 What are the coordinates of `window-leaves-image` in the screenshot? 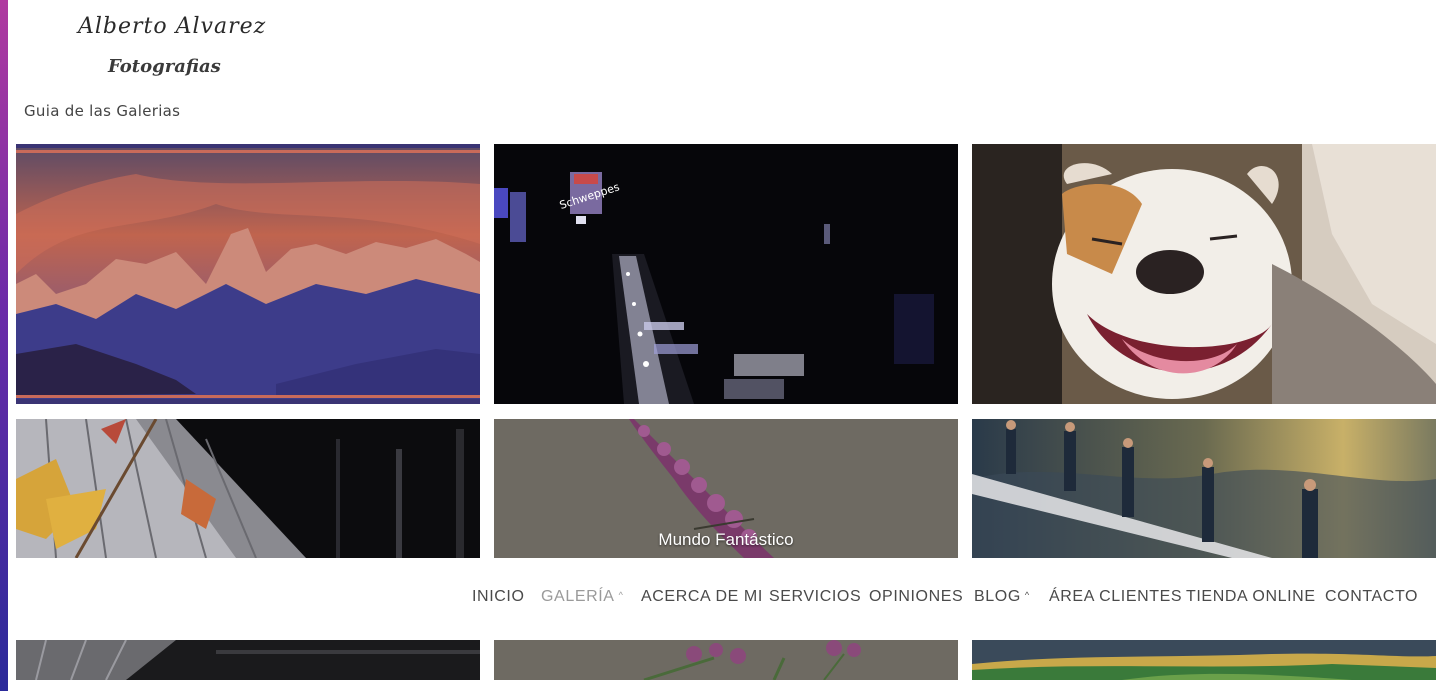 It's located at (248, 488).